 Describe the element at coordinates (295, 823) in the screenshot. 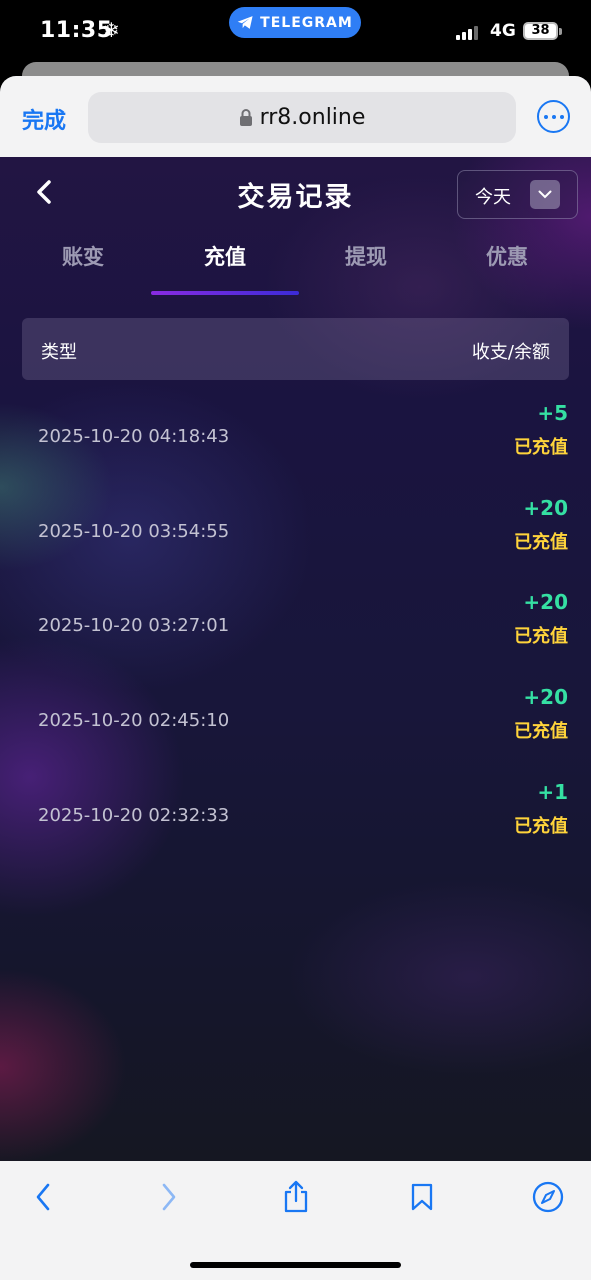

I see `list-item: 2025-10-20 02:32:33 +1 已充值` at that location.